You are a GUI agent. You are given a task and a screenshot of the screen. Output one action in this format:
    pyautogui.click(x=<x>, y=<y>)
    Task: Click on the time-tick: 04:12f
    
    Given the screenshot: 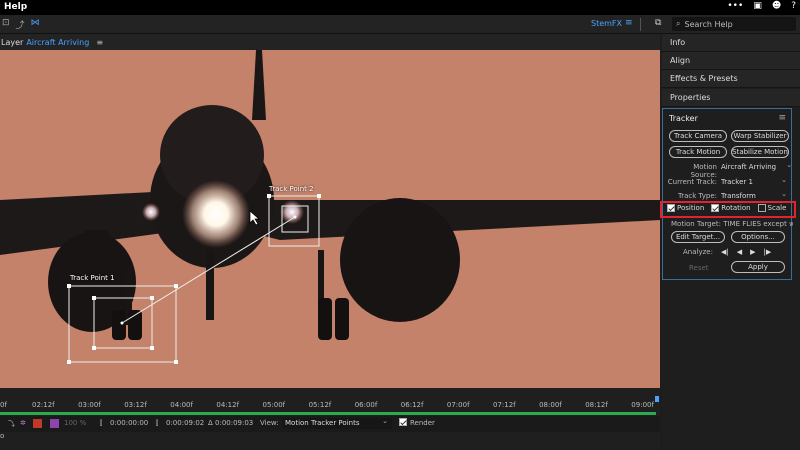 What is the action you would take?
    pyautogui.click(x=228, y=405)
    